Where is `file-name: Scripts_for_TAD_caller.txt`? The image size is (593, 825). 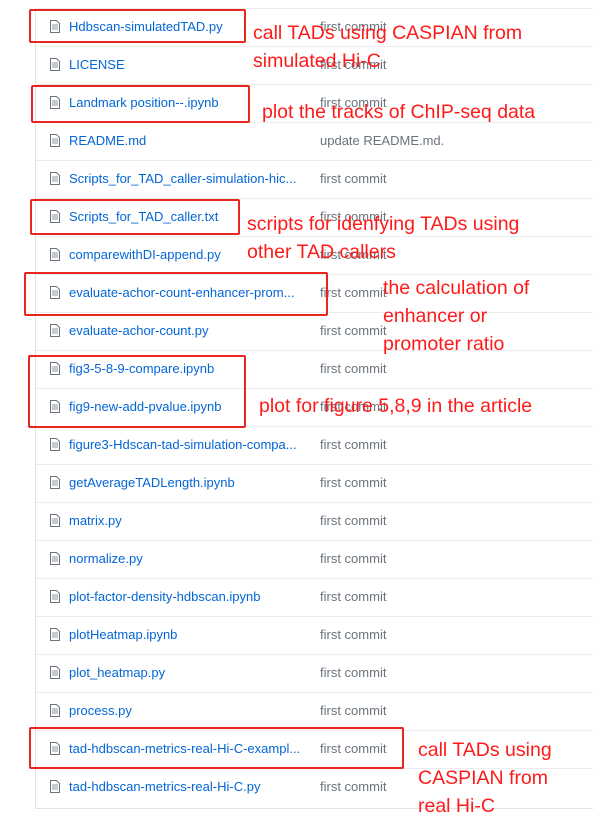
file-name: Scripts_for_TAD_caller.txt is located at coordinates (143, 216).